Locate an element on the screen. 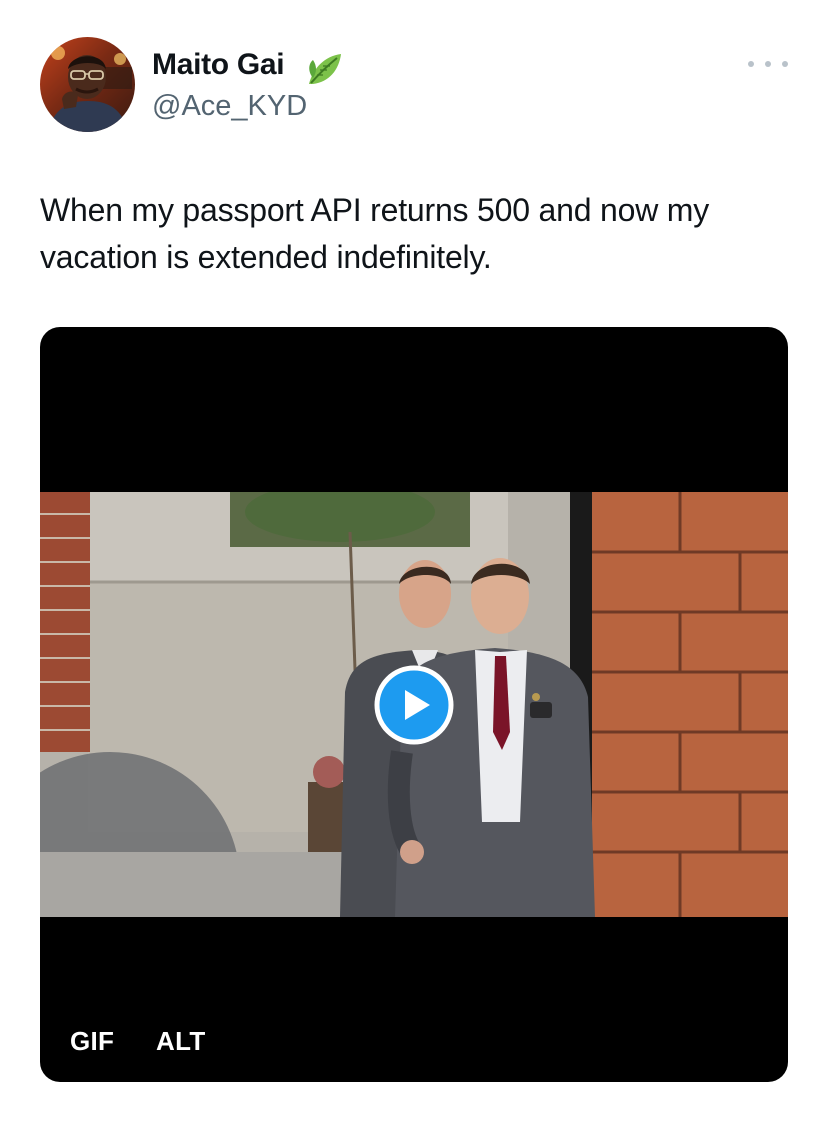 This screenshot has height=1125, width=828. alt-text-button: ALT is located at coordinates (181, 1041).